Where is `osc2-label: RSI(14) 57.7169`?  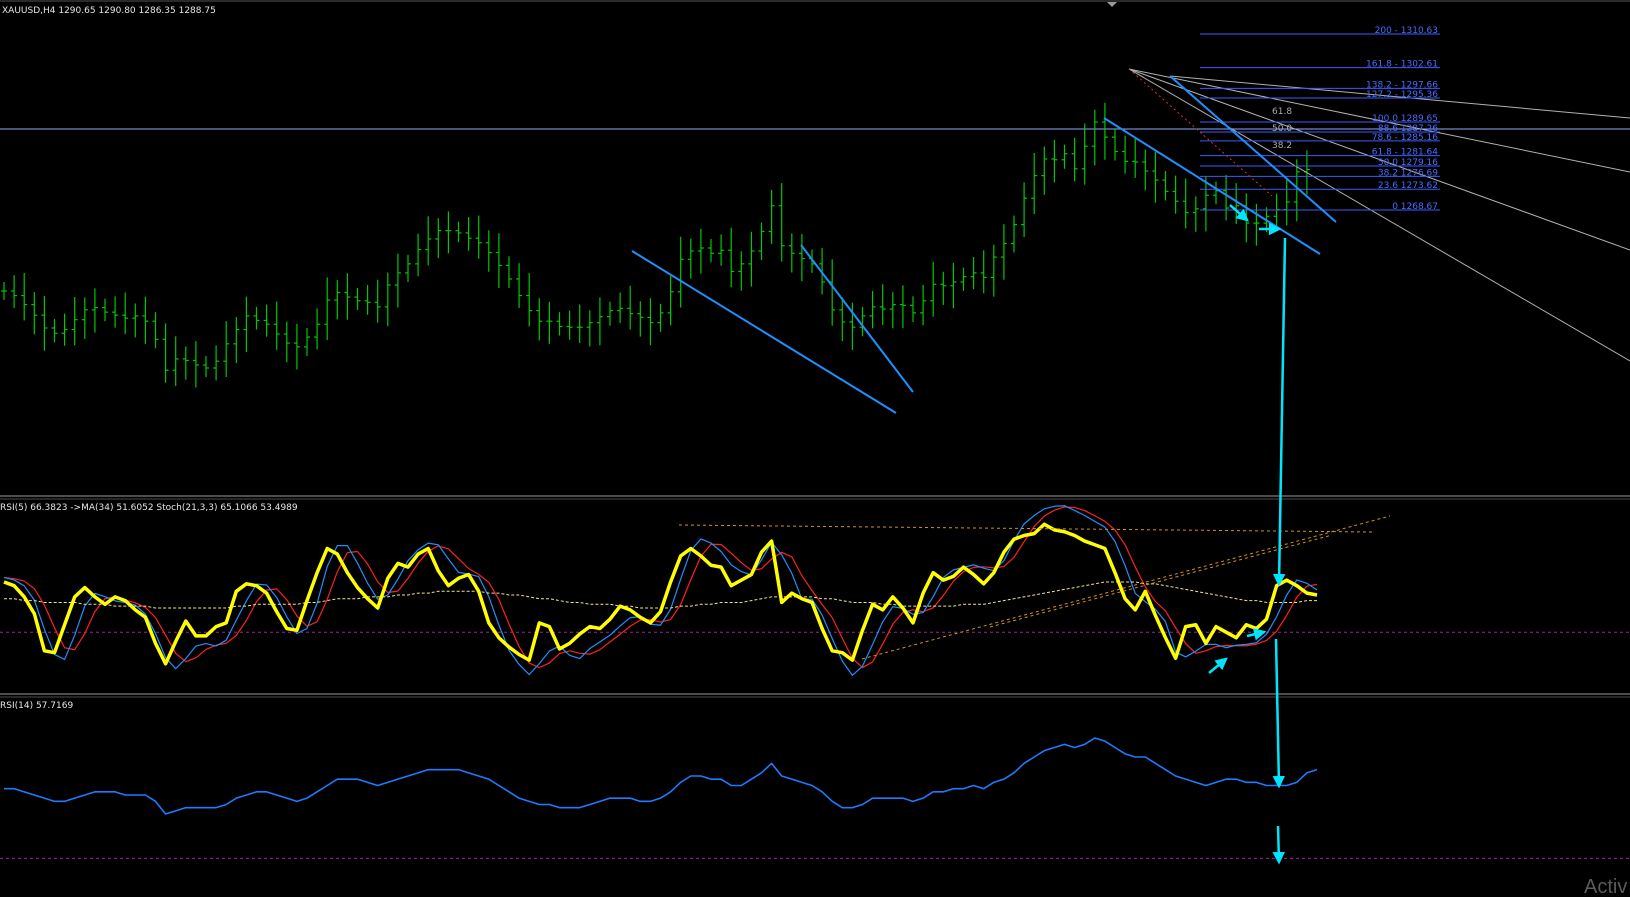 osc2-label: RSI(14) 57.7169 is located at coordinates (36, 706).